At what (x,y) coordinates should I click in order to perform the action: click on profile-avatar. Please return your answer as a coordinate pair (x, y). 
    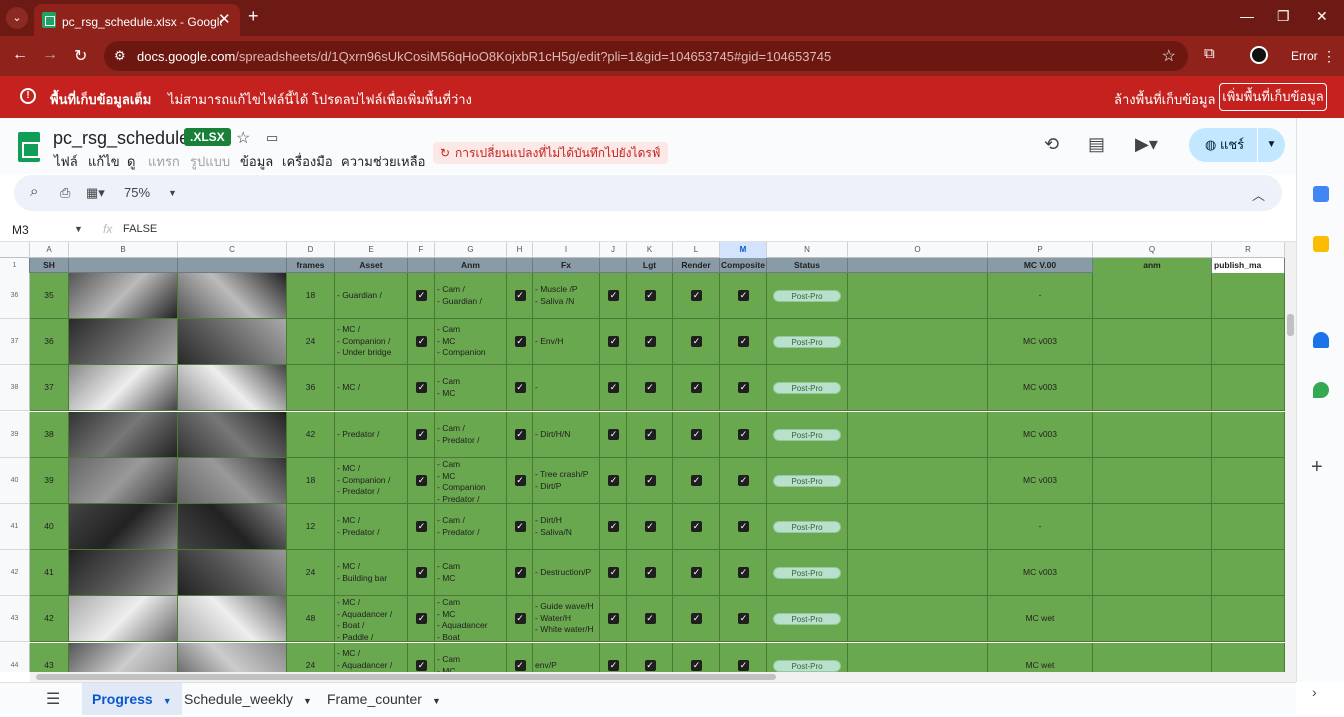
    Looking at the image, I should click on (1259, 55).